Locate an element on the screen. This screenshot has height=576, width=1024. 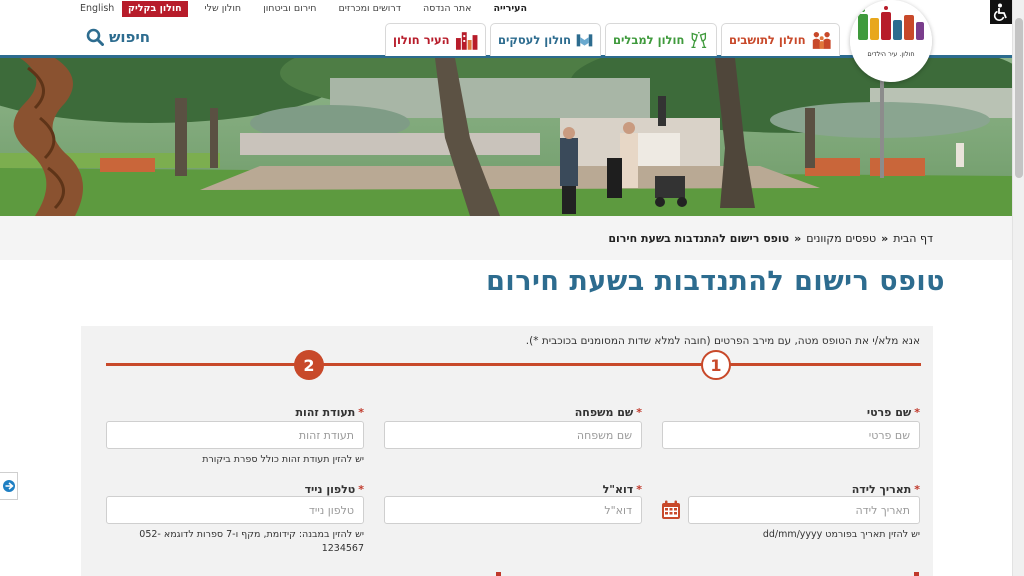
nav-residents-button: חולון לתושבים is located at coordinates (780, 39).